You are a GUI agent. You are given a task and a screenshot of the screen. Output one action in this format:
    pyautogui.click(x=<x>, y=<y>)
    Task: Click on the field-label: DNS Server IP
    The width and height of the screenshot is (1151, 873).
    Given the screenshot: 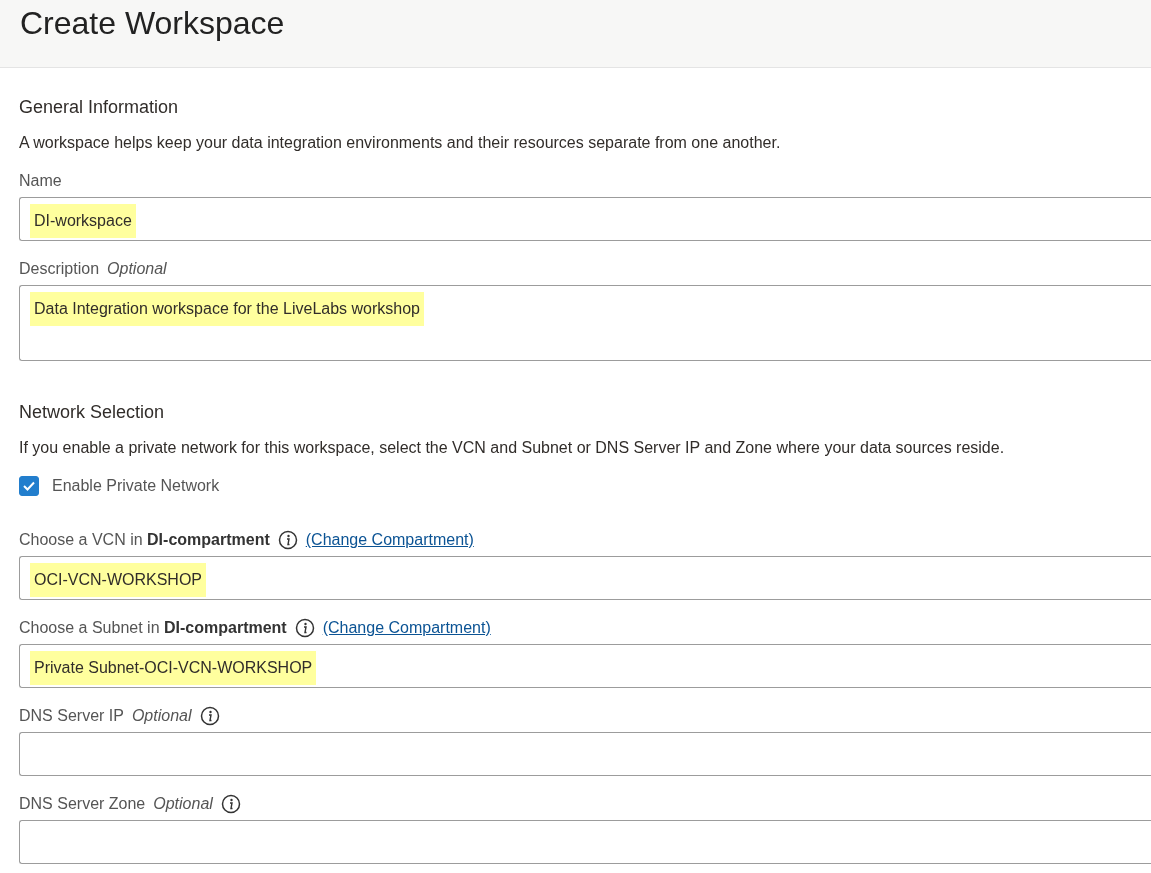 What is the action you would take?
    pyautogui.click(x=71, y=716)
    